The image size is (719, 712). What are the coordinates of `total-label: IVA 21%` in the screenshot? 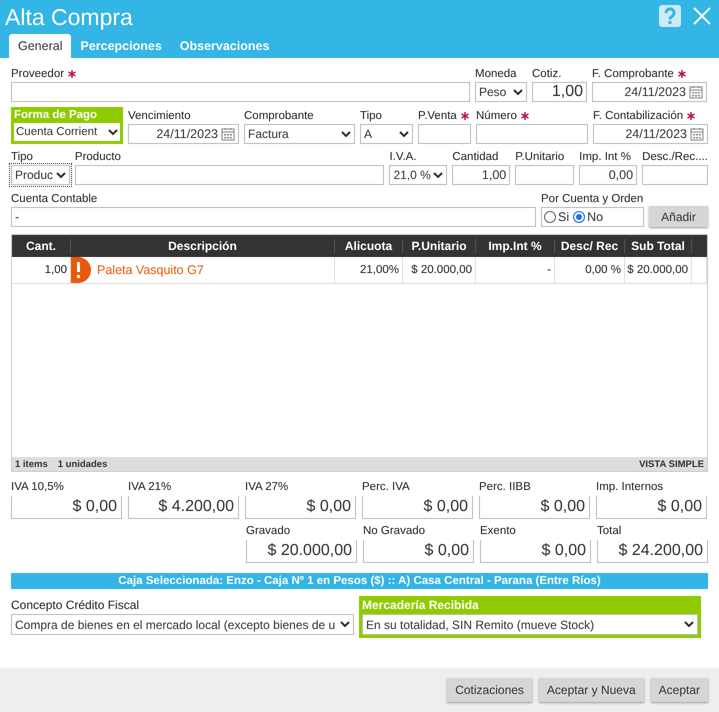 It's located at (150, 488).